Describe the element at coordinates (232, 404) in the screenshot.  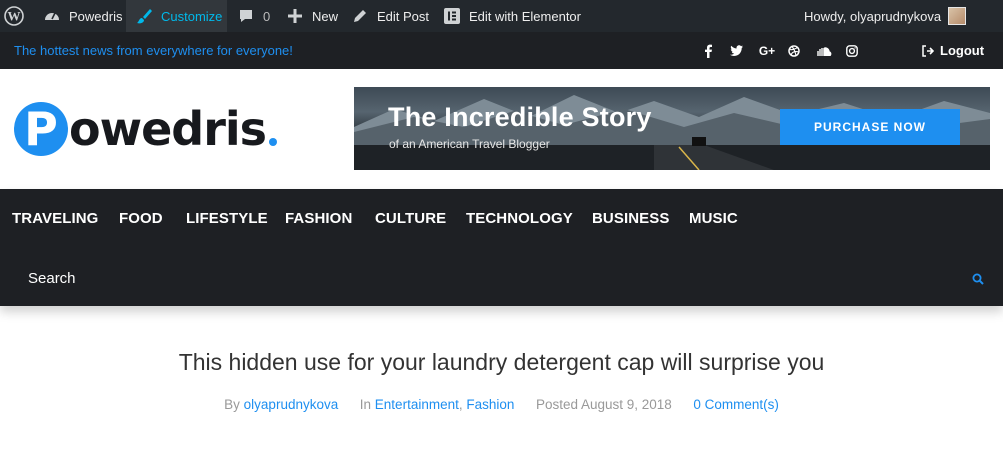
I see `meta-by-label: By` at that location.